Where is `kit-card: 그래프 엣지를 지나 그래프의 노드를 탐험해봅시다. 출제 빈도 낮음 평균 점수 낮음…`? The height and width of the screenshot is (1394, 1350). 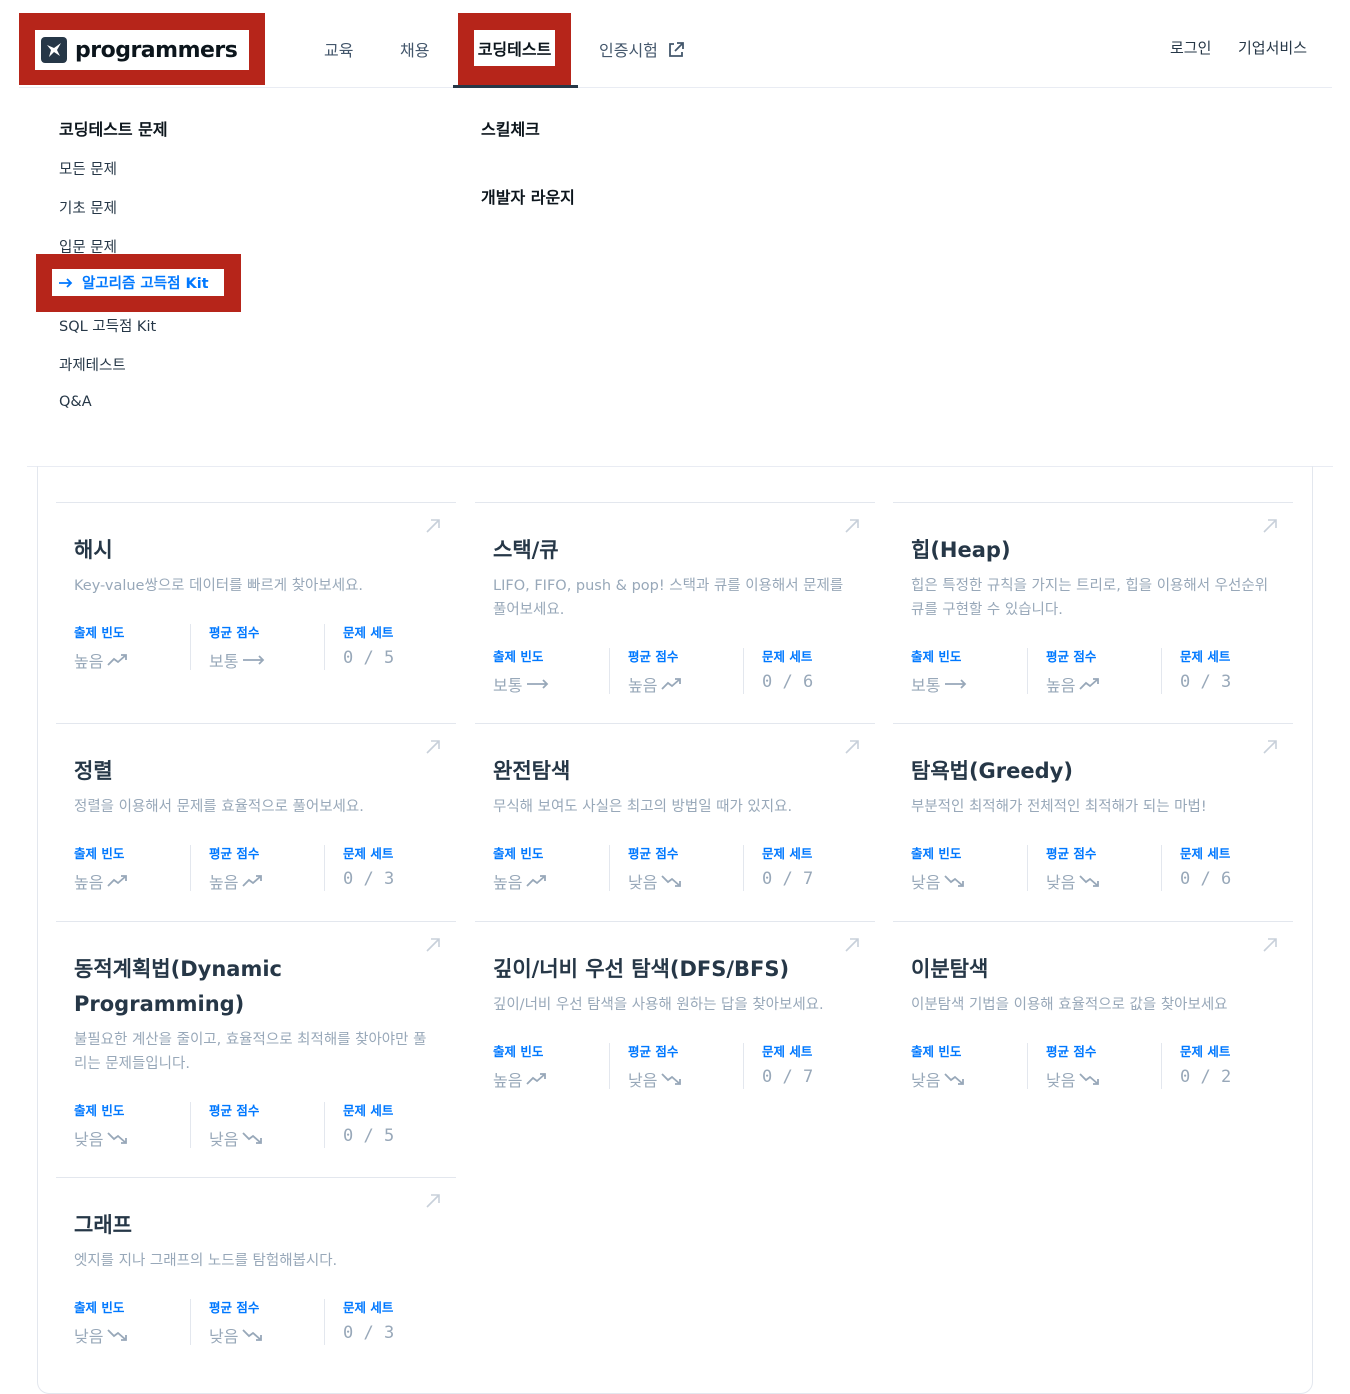
kit-card: 그래프 엣지를 지나 그래프의 노드를 탐험해봅시다. 출제 빈도 낮음 평균 점수 낮음… is located at coordinates (256, 1273).